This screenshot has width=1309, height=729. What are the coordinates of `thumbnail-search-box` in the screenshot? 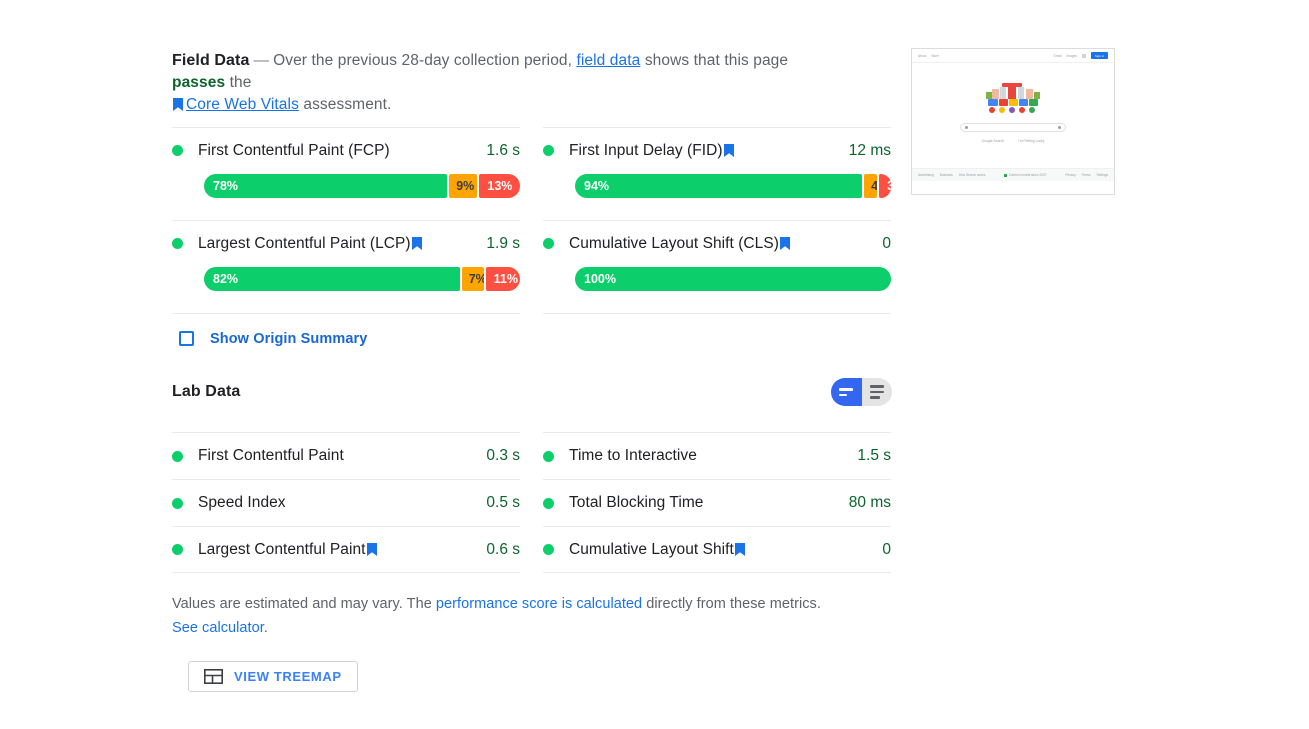 It's located at (1013, 127).